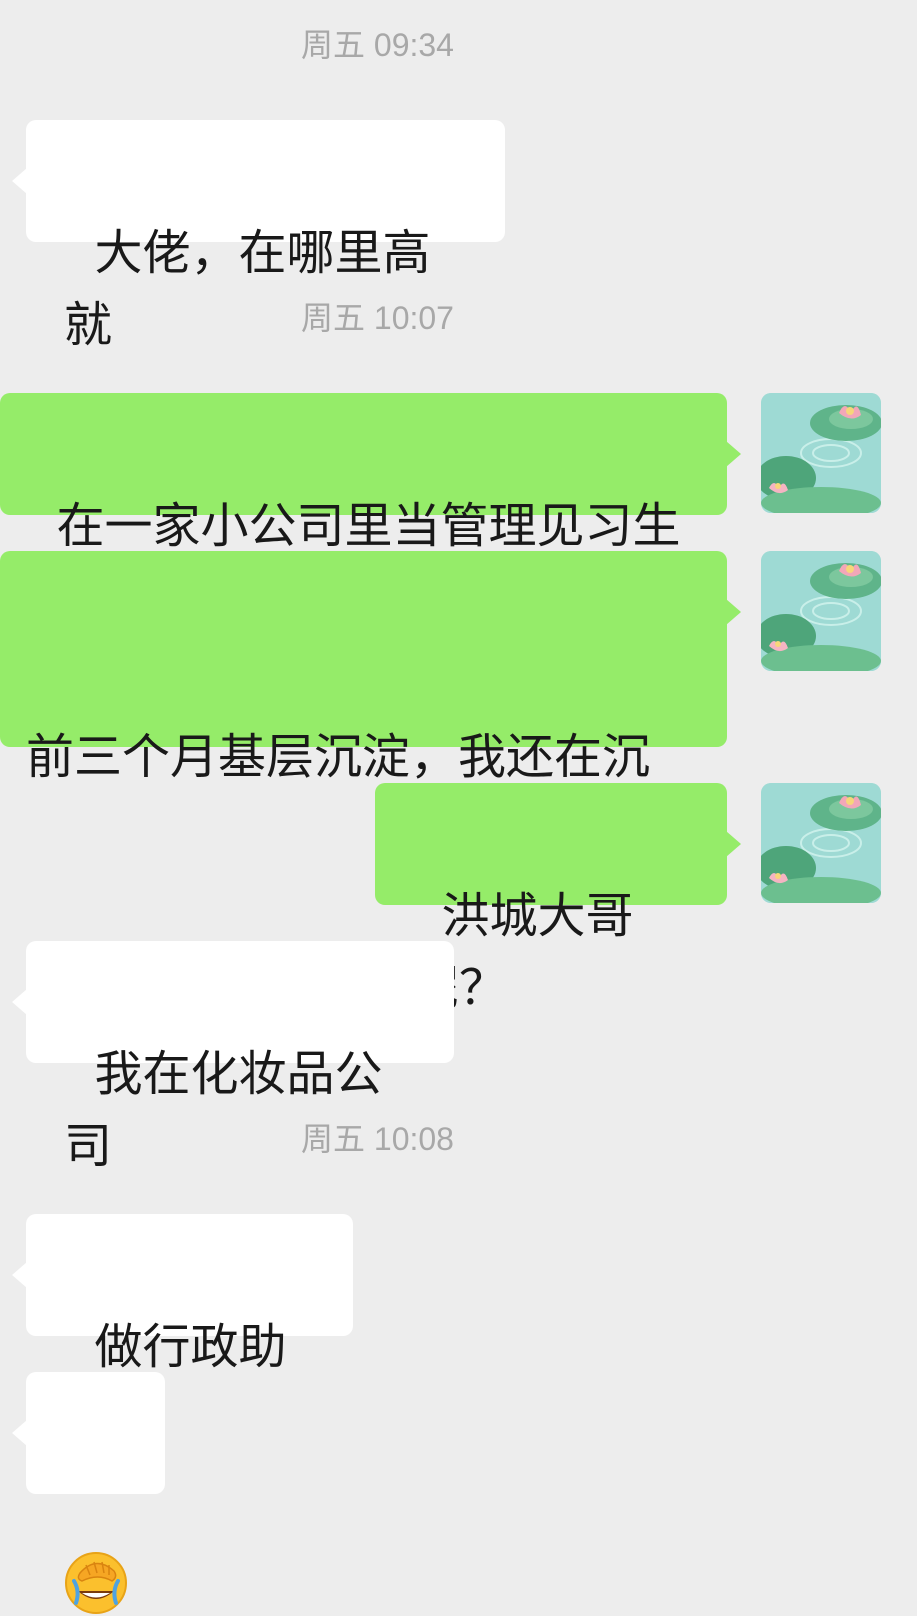 This screenshot has width=917, height=1616. I want to click on outgoing-message: 在一家小公司里当管理见习生, so click(370, 473).